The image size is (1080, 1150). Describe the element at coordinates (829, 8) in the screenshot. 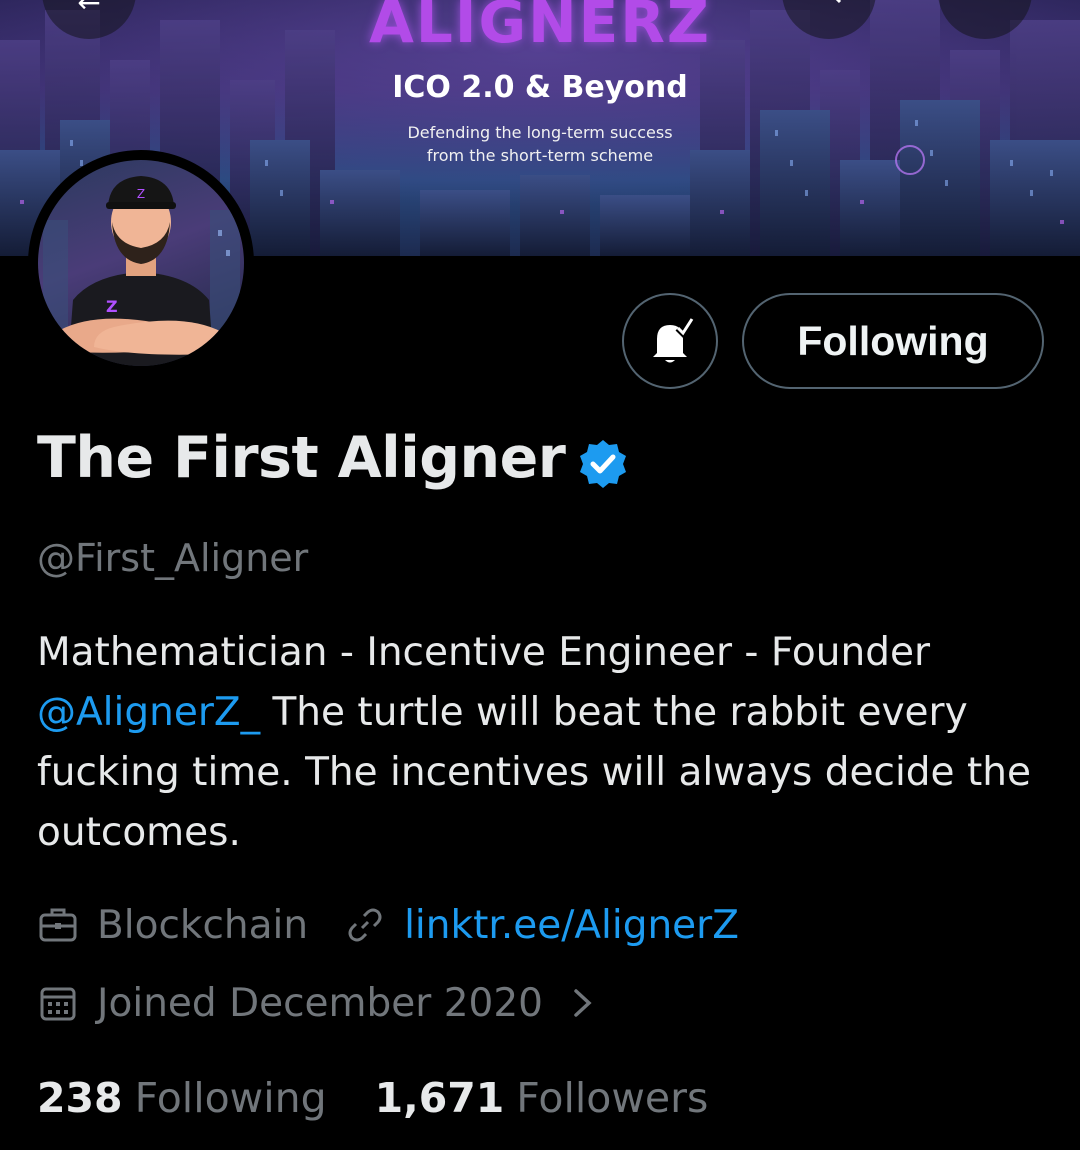

I see `search-icon` at that location.